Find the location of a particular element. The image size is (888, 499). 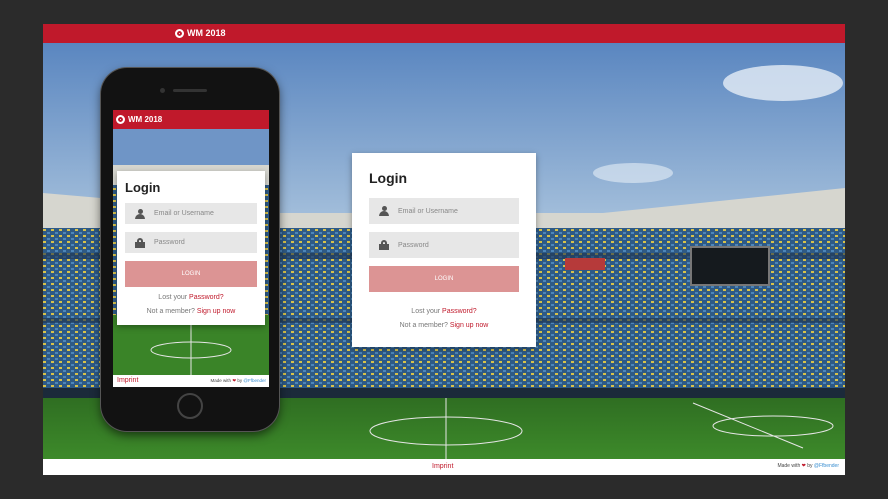

phone-top-nav-bar: WM 2018 is located at coordinates (191, 119).